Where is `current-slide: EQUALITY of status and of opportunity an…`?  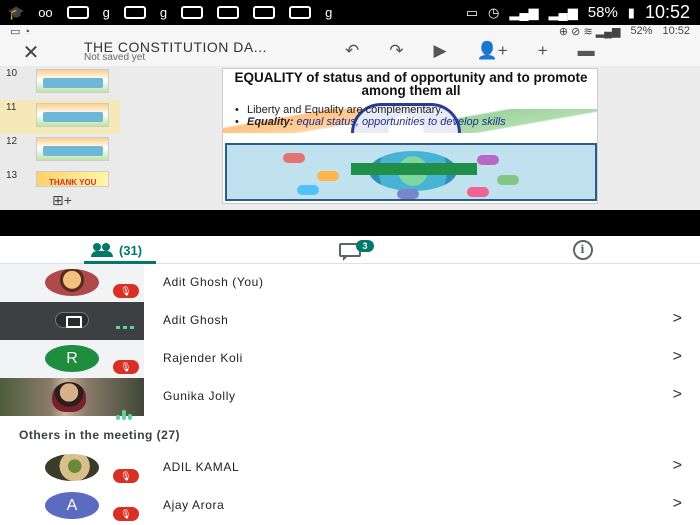
current-slide: EQUALITY of status and of opportunity an… is located at coordinates (410, 136).